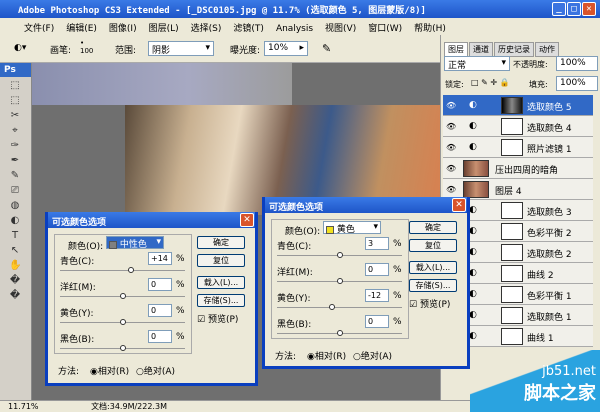 The height and width of the screenshot is (412, 600). What do you see at coordinates (15, 206) in the screenshot?
I see `tool-icon: ◍` at bounding box center [15, 206].